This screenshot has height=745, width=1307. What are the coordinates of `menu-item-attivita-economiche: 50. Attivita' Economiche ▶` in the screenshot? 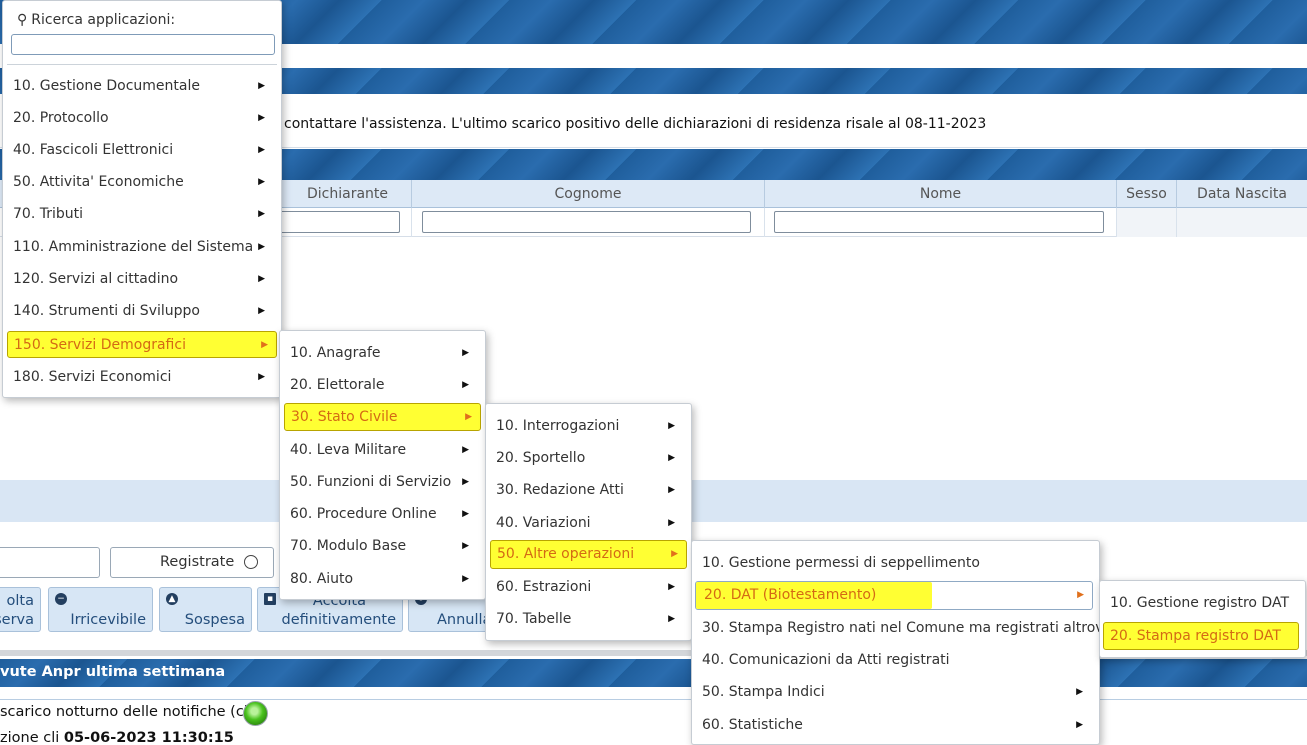 It's located at (142, 182).